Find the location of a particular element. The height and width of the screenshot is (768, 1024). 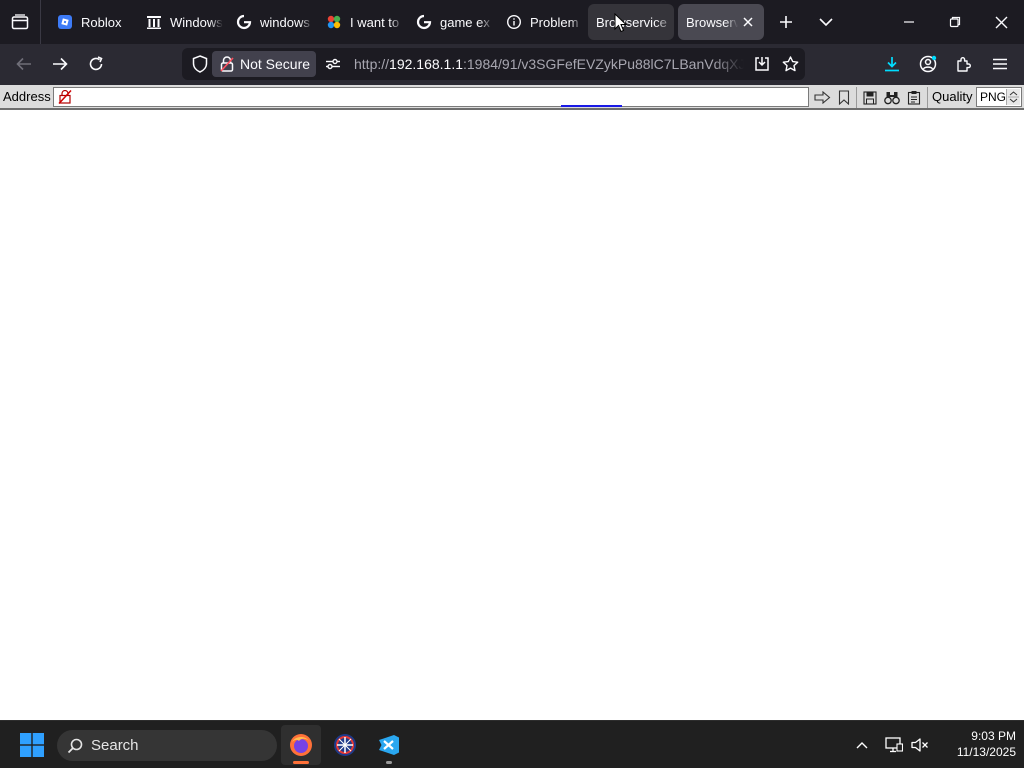

close-icon is located at coordinates (748, 22).